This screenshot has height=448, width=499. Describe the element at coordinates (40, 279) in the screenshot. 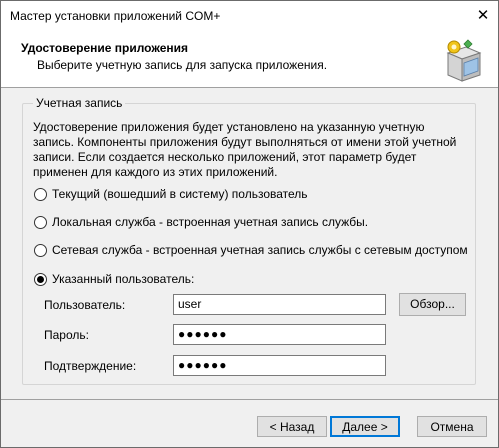

I see `radio-button-checked` at that location.